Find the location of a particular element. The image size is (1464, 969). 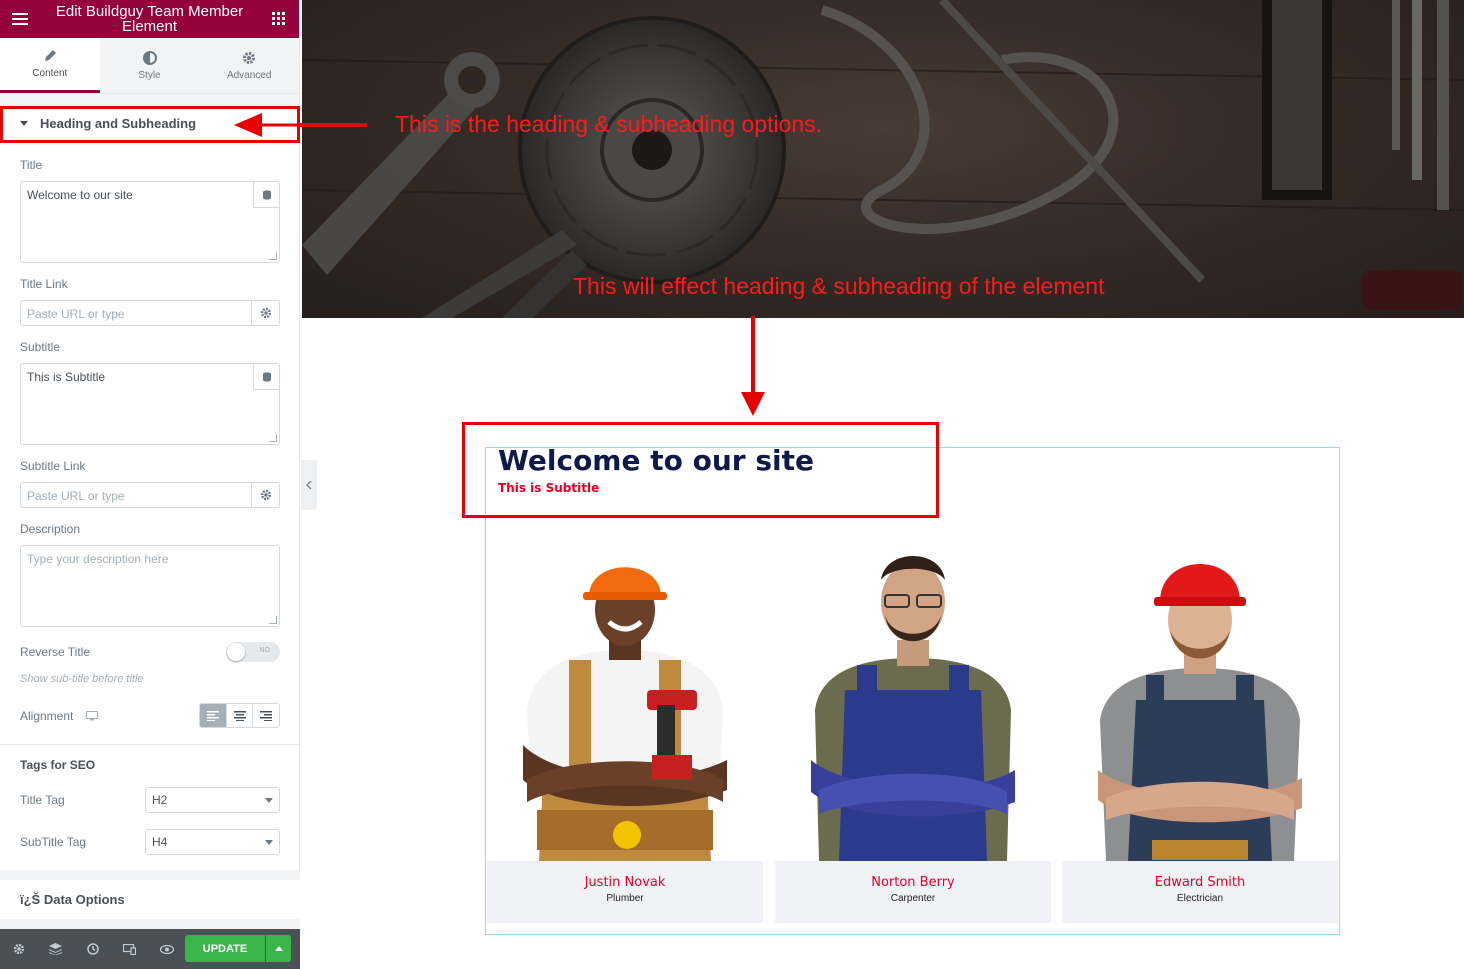

chevron-left-icon is located at coordinates (309, 485).